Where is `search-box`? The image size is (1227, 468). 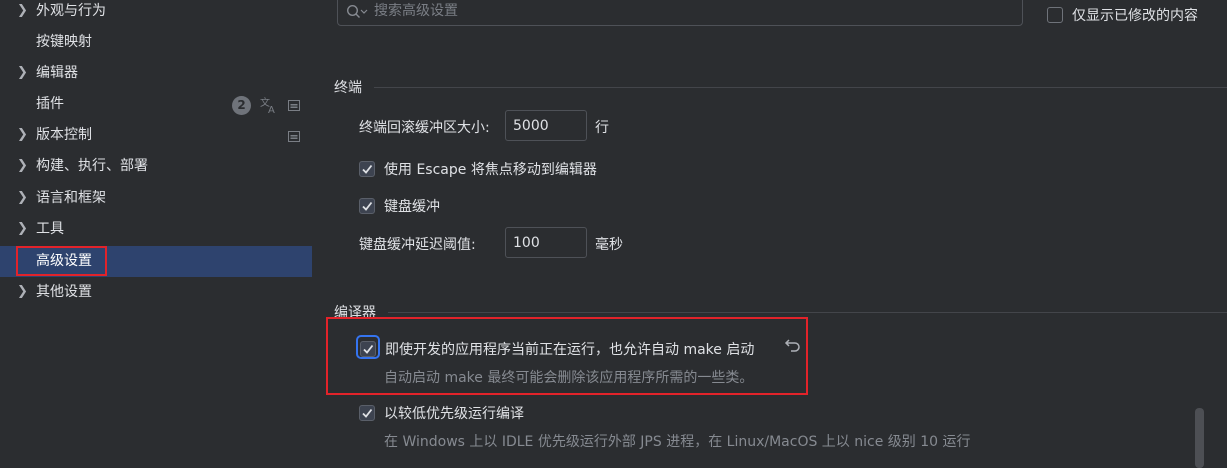
search-box is located at coordinates (680, 13).